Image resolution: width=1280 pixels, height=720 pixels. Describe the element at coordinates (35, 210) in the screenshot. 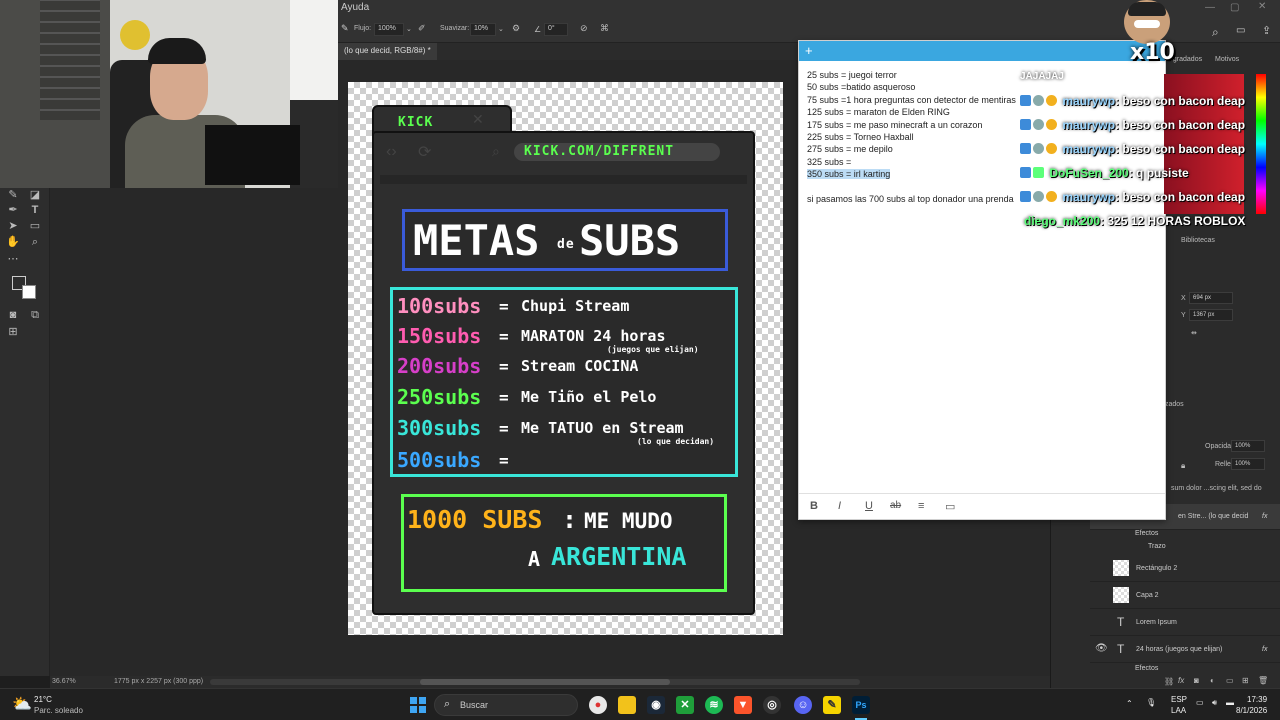

I see `text-tool-icon: T` at that location.